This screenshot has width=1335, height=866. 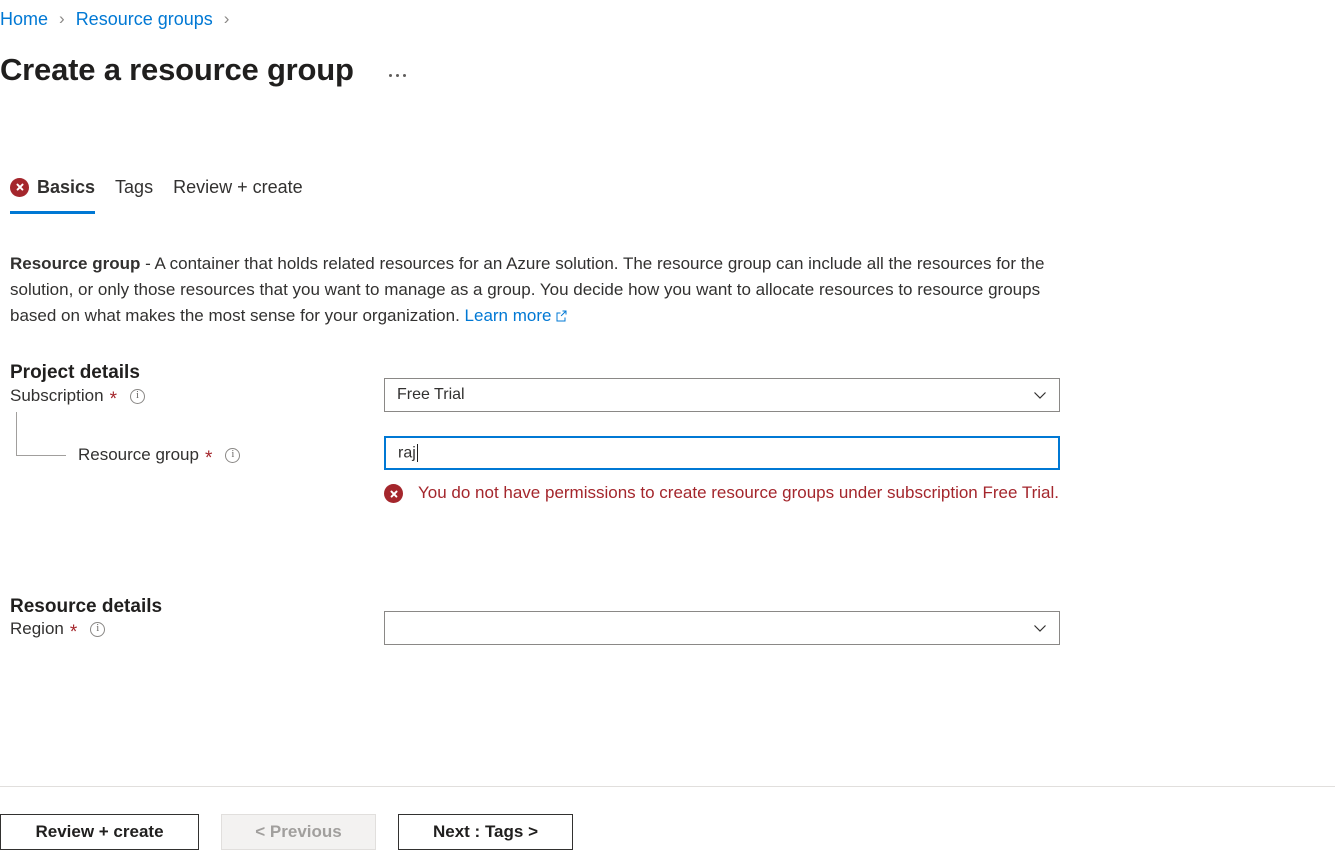 What do you see at coordinates (431, 394) in the screenshot?
I see `subscription-value: Free Trial` at bounding box center [431, 394].